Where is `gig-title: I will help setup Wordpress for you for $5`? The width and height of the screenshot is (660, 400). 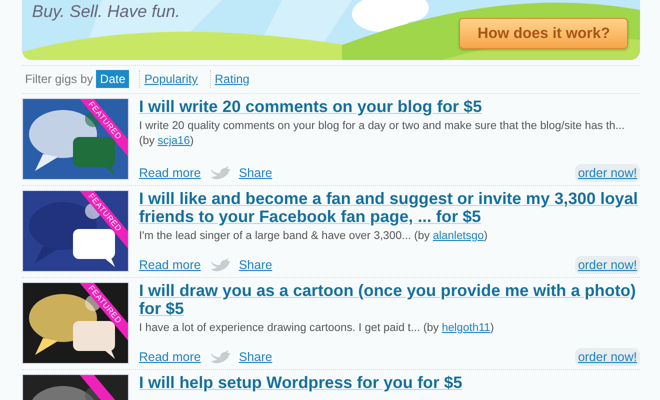 gig-title: I will help setup Wordpress for you for $5 is located at coordinates (389, 383).